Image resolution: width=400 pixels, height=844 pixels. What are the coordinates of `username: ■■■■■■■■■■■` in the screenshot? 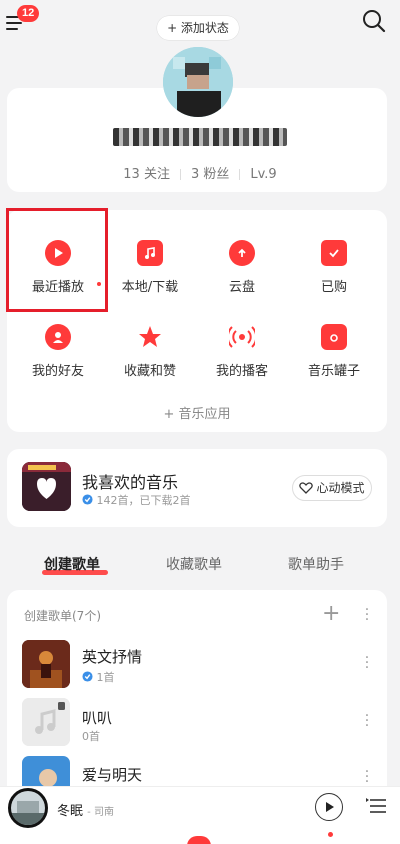 It's located at (200, 137).